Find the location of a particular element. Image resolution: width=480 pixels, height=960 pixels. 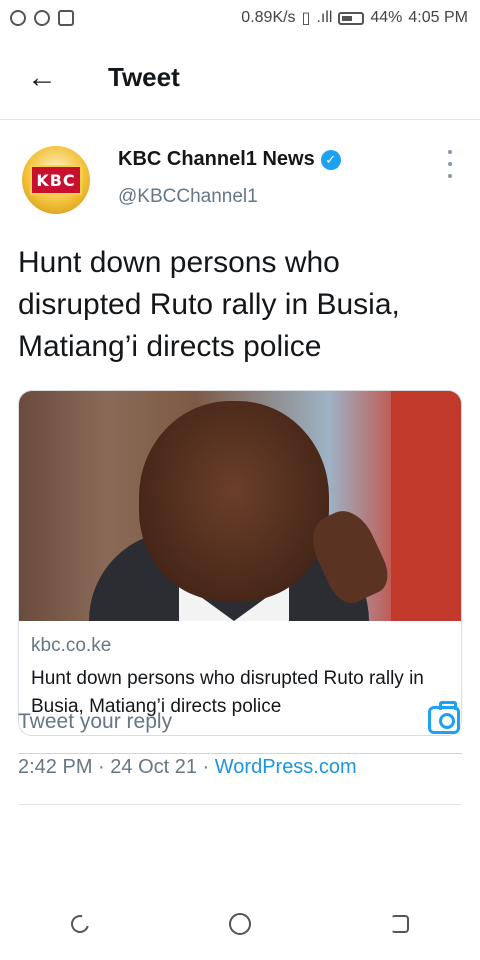

status-bar: 0.89K/s ▯ .ıll 44% 4:05 PM is located at coordinates (240, 18).